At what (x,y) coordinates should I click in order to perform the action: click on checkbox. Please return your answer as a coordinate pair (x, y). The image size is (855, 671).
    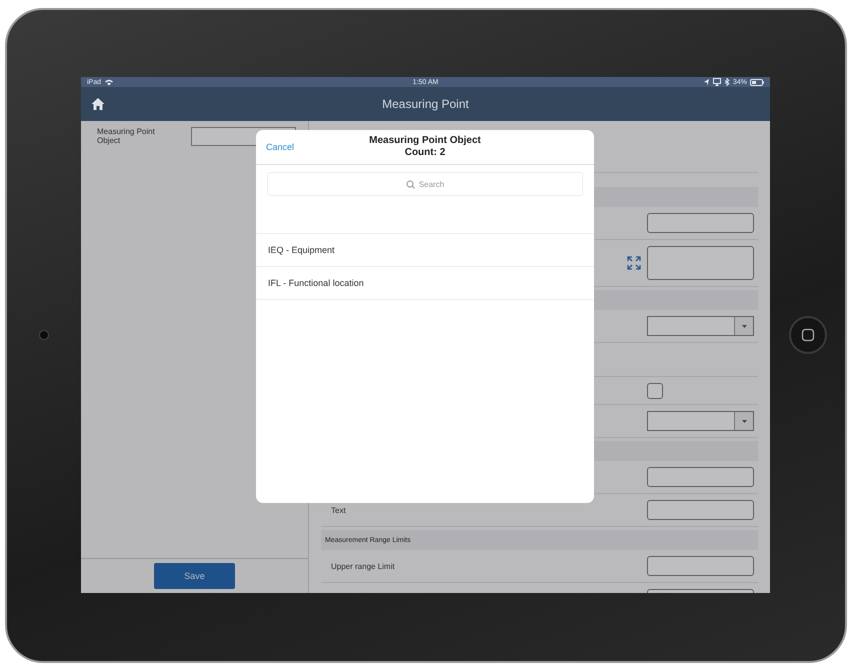
    Looking at the image, I should click on (655, 390).